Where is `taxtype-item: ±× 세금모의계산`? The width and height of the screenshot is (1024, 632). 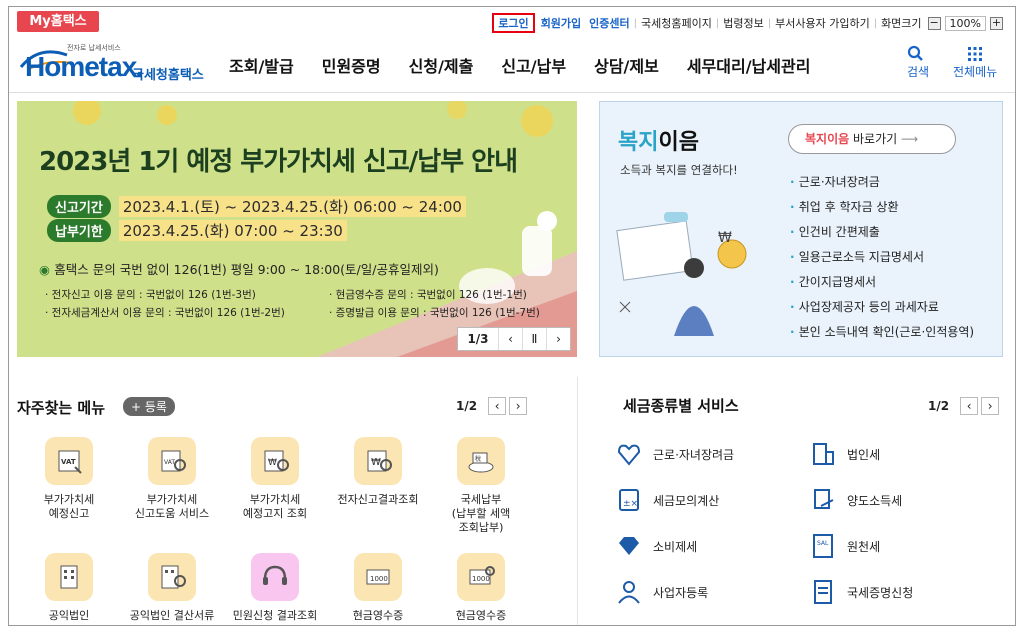
taxtype-item: ±× 세금모의계산 is located at coordinates (667, 500).